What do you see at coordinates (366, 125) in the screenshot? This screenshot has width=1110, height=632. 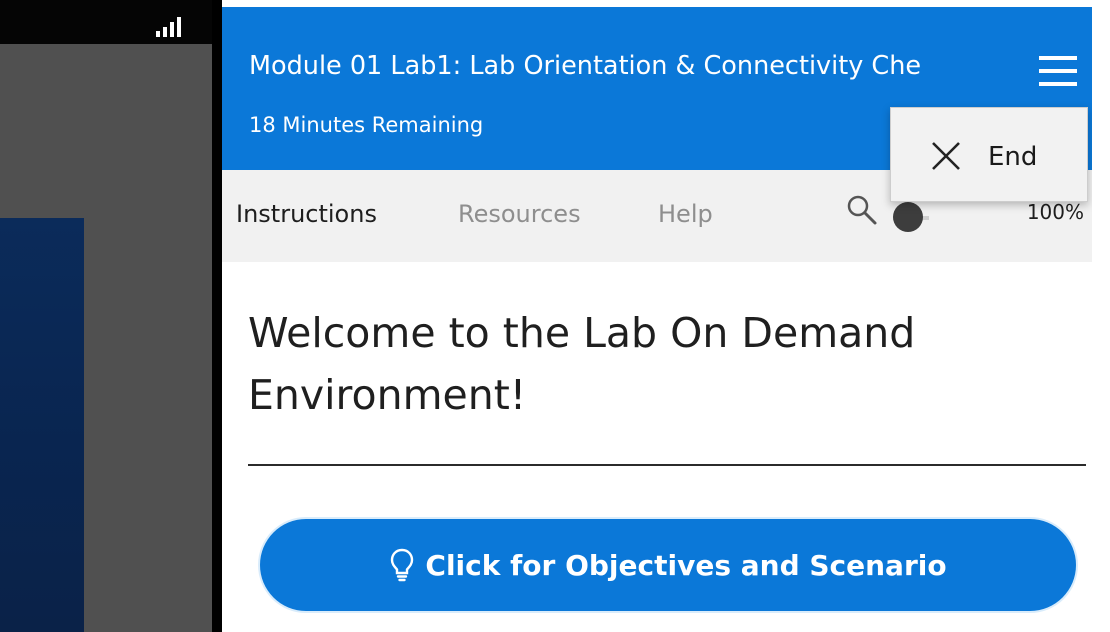 I see `time-remaining: 18 Minutes Remaining` at bounding box center [366, 125].